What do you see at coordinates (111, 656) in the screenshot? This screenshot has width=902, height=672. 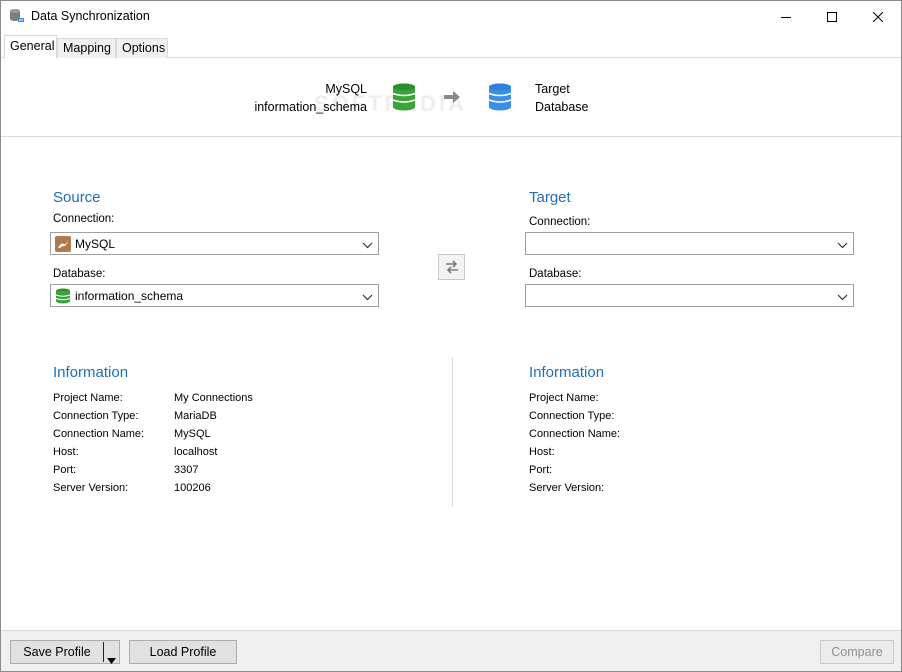 I see `dropdown-arrow-icon` at bounding box center [111, 656].